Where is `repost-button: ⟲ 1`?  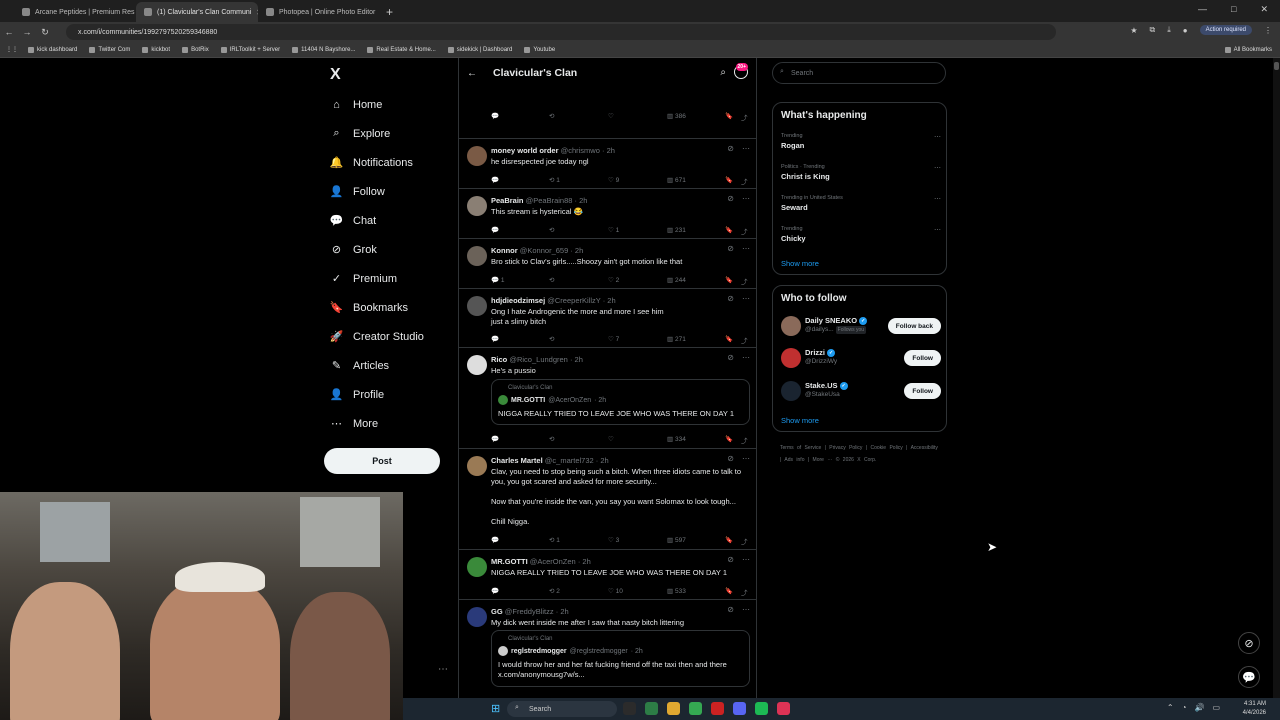
repost-button: ⟲ 1 is located at coordinates (554, 180).